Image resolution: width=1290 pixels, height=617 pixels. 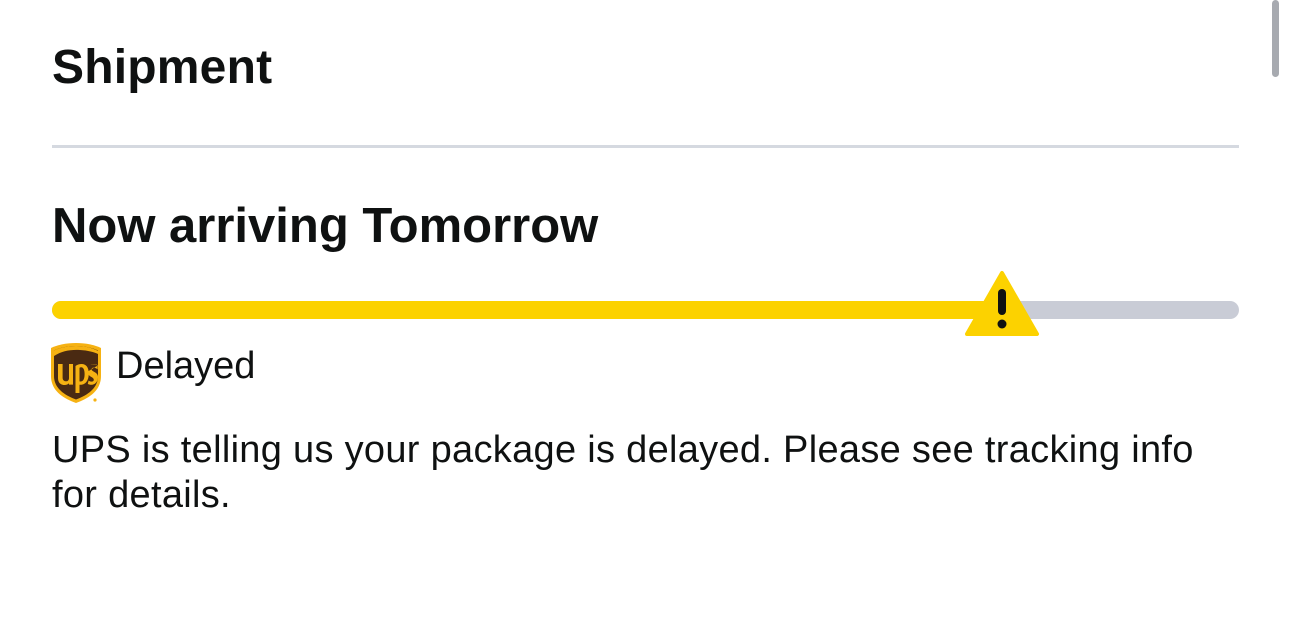 I want to click on scrollbar-thumb, so click(x=1275, y=38).